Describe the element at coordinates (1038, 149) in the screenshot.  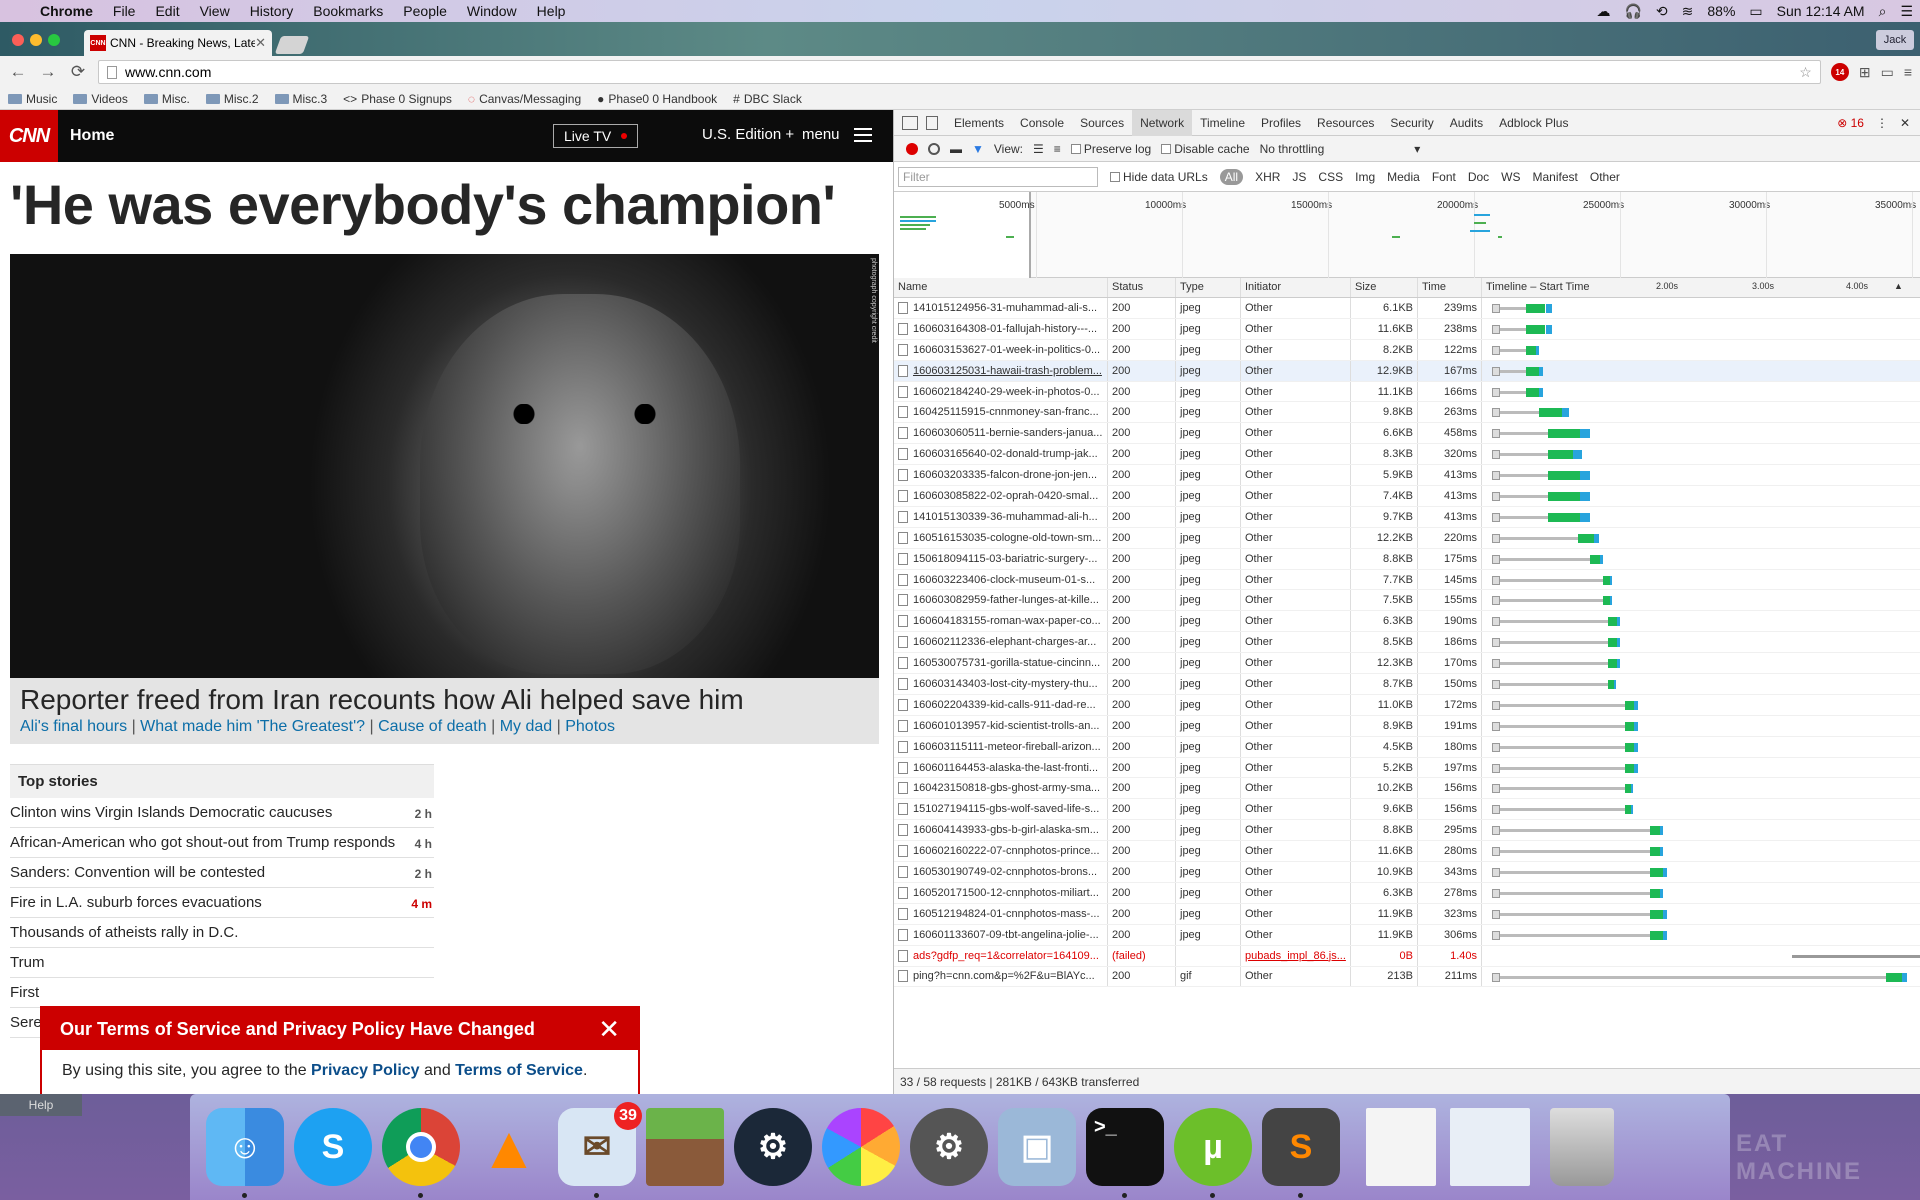
I see `large-rows-icon: ☰` at that location.